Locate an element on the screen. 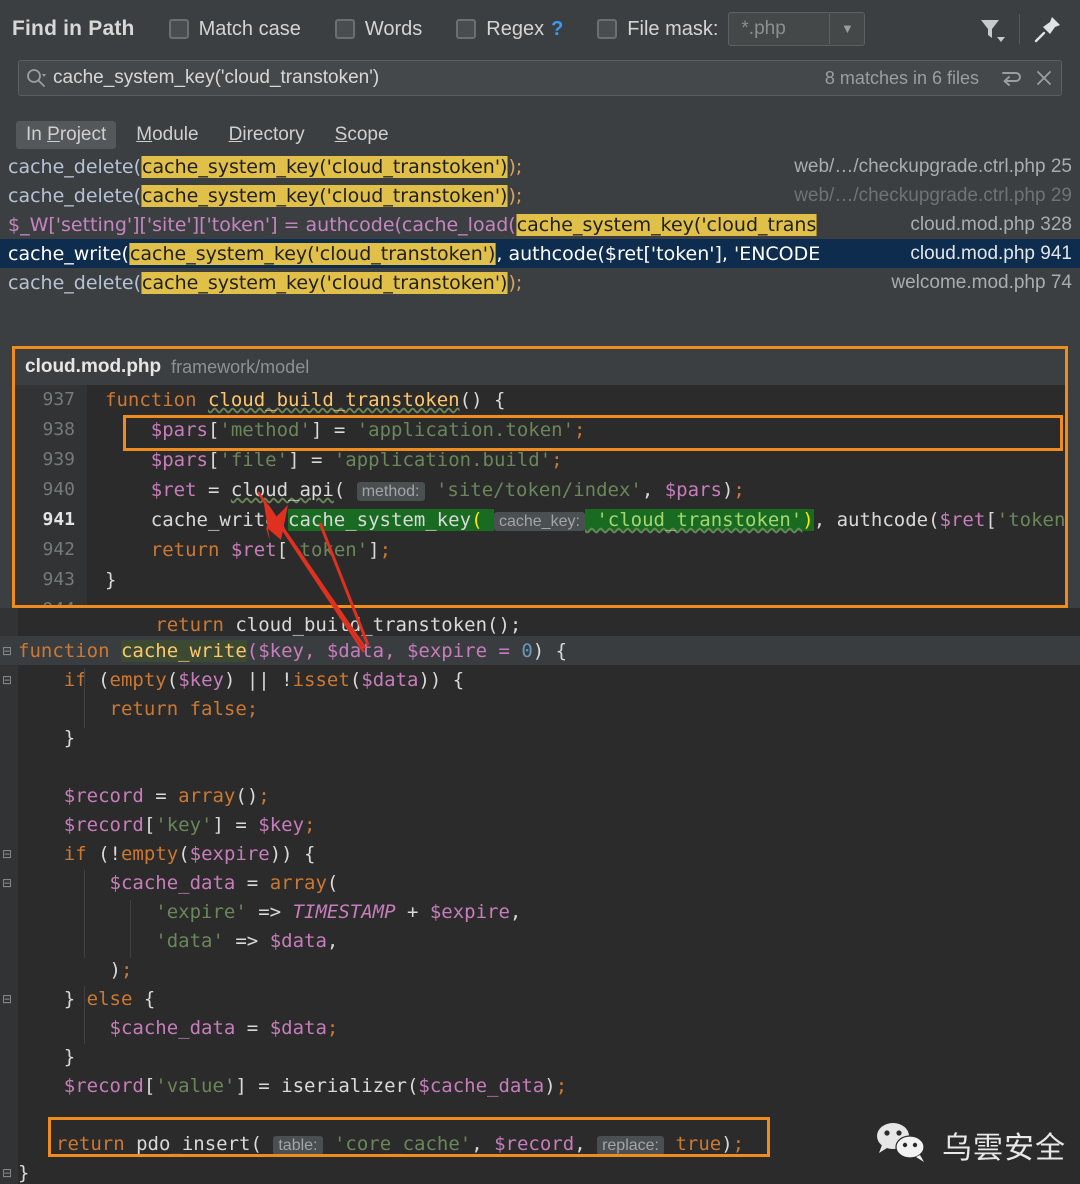 This screenshot has width=1080, height=1184. scope-tab-in-project: In Project is located at coordinates (66, 135).